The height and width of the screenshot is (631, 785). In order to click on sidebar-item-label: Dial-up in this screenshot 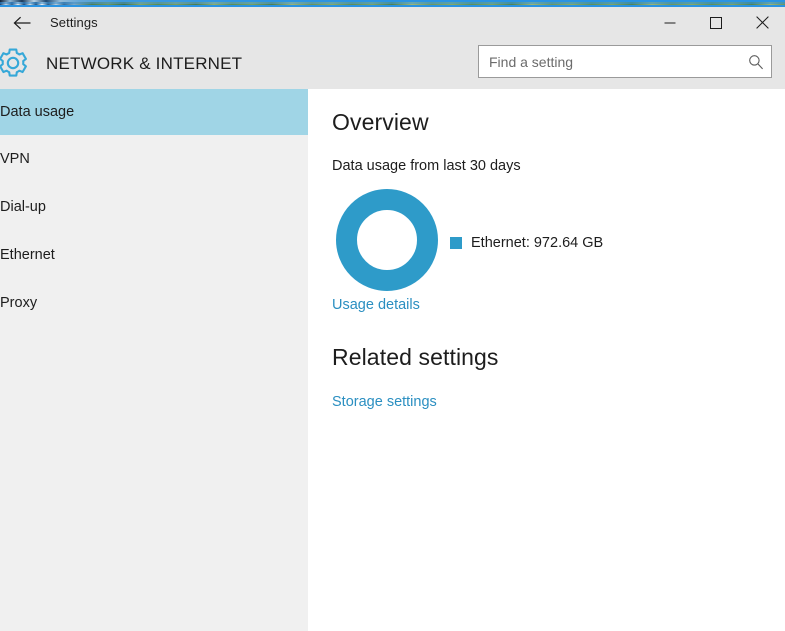, I will do `click(23, 207)`.